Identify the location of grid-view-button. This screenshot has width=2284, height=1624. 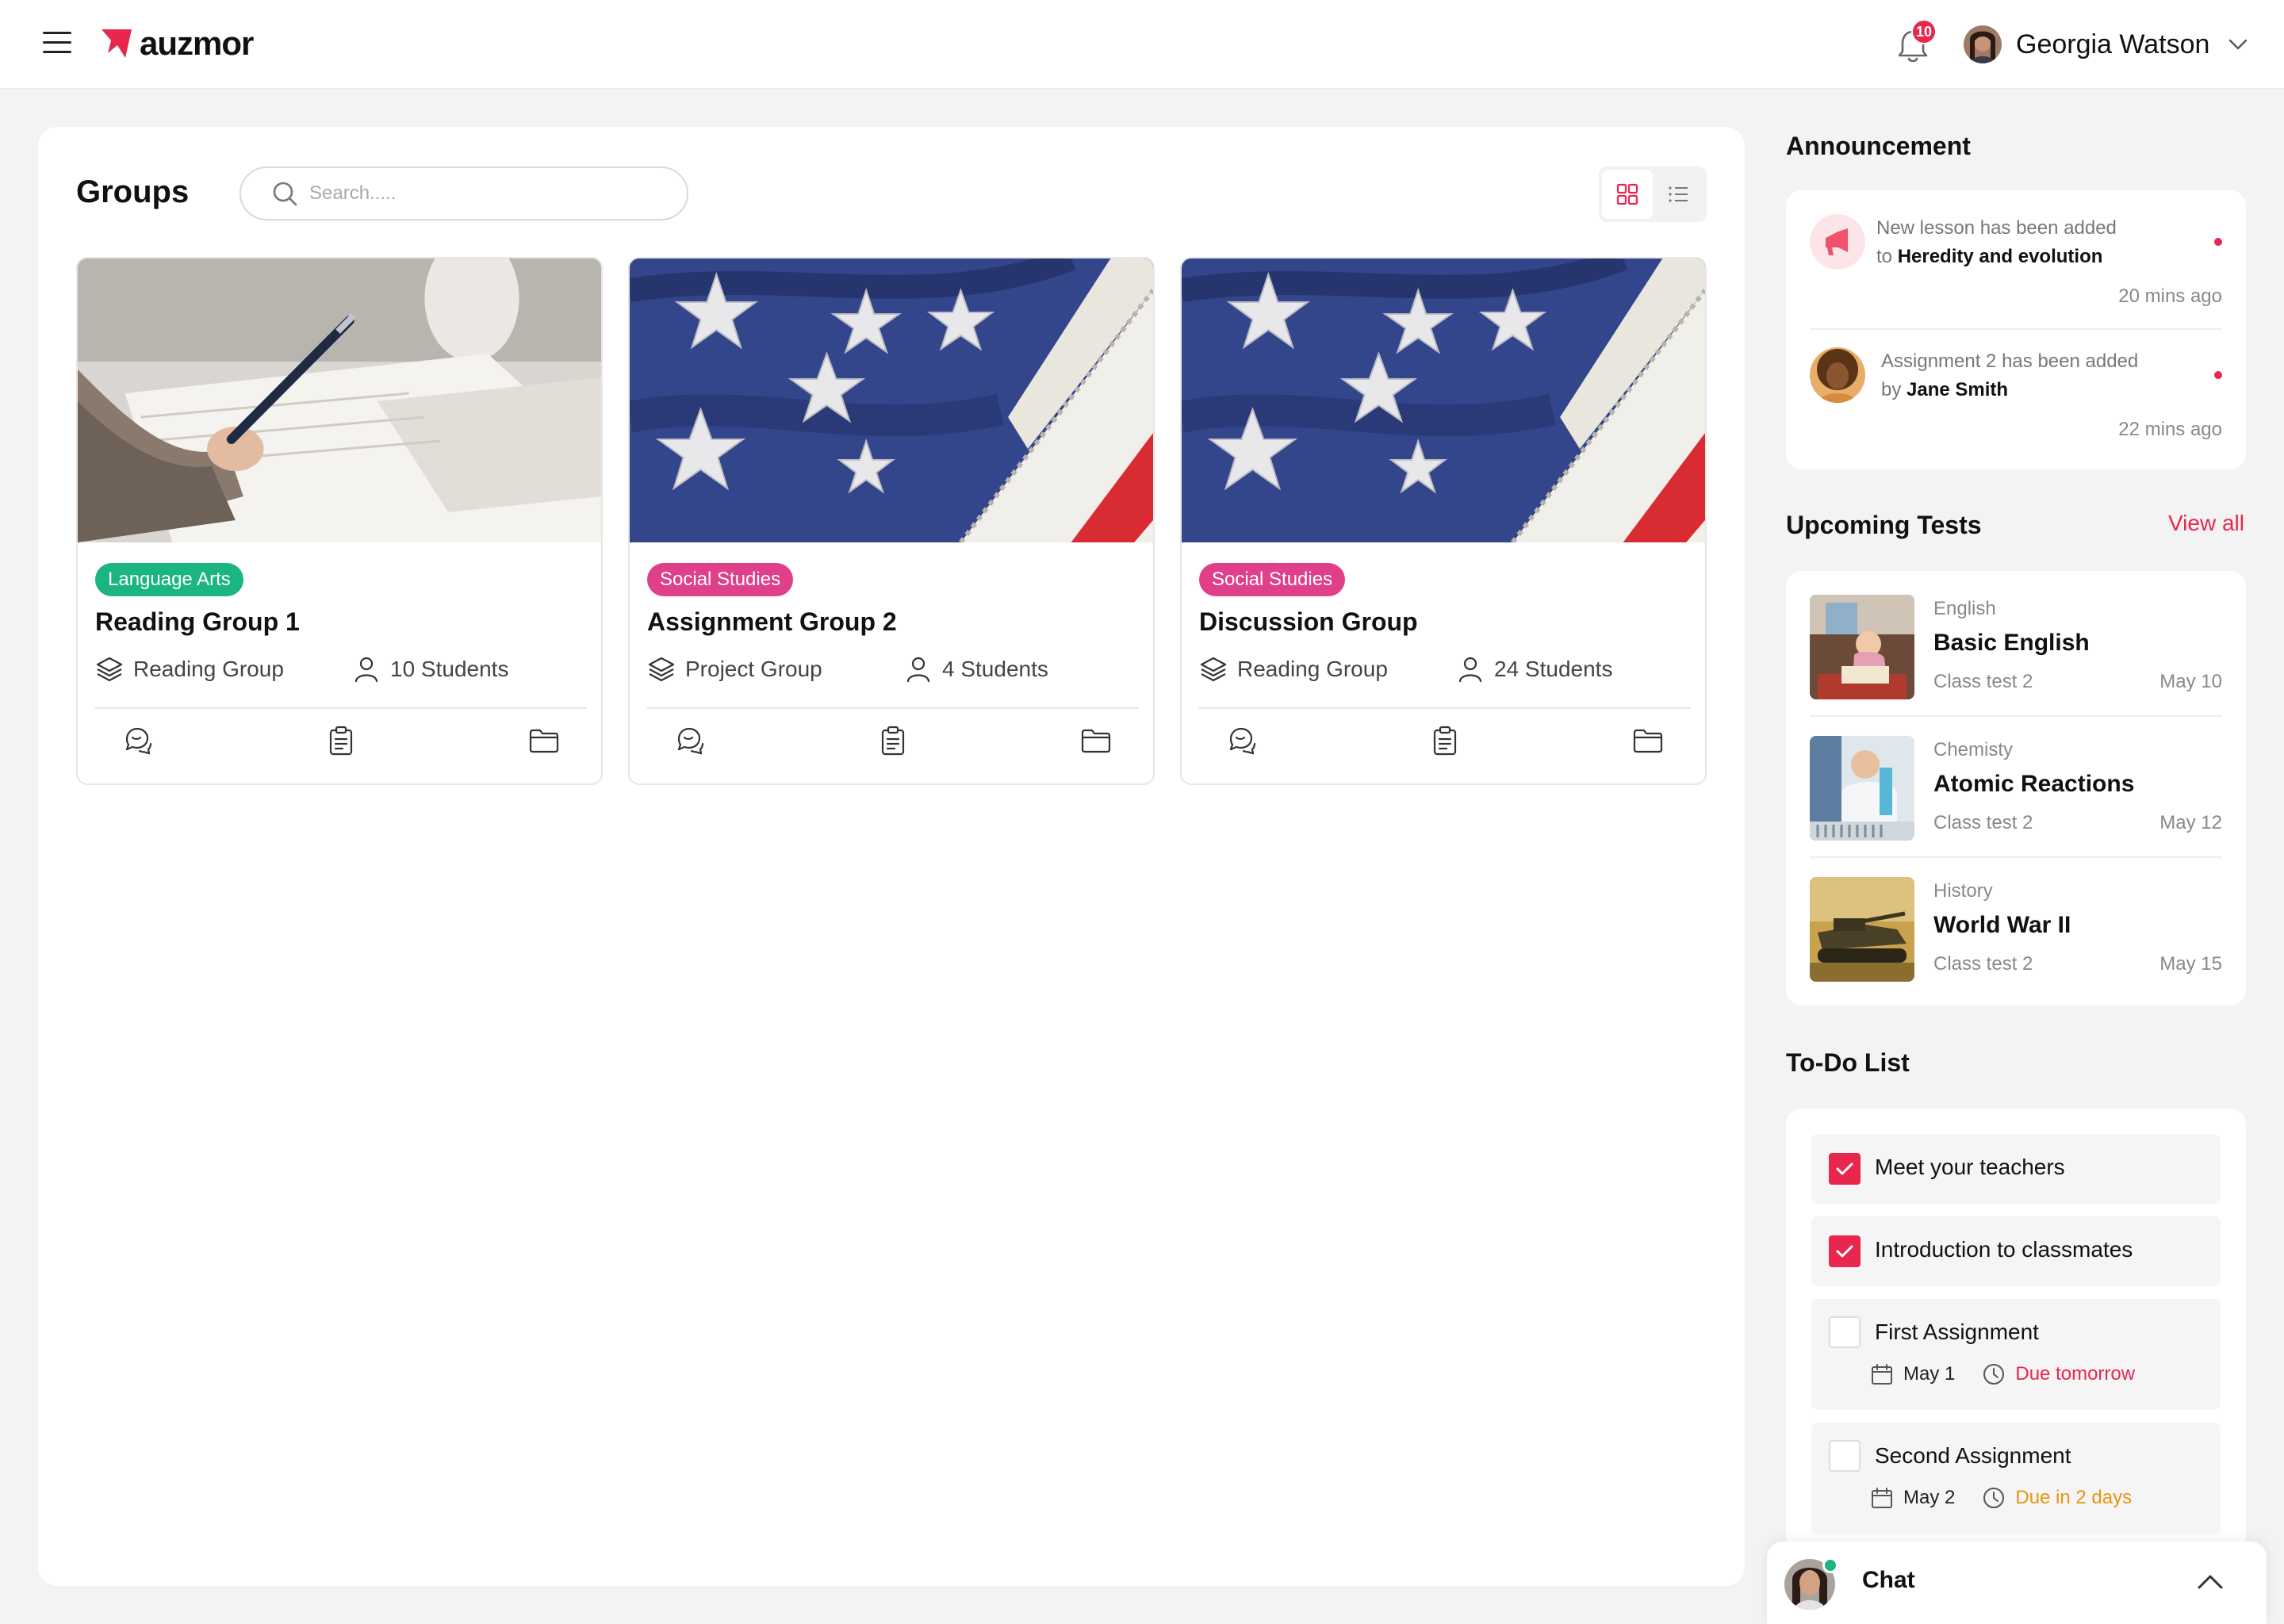
(1627, 194).